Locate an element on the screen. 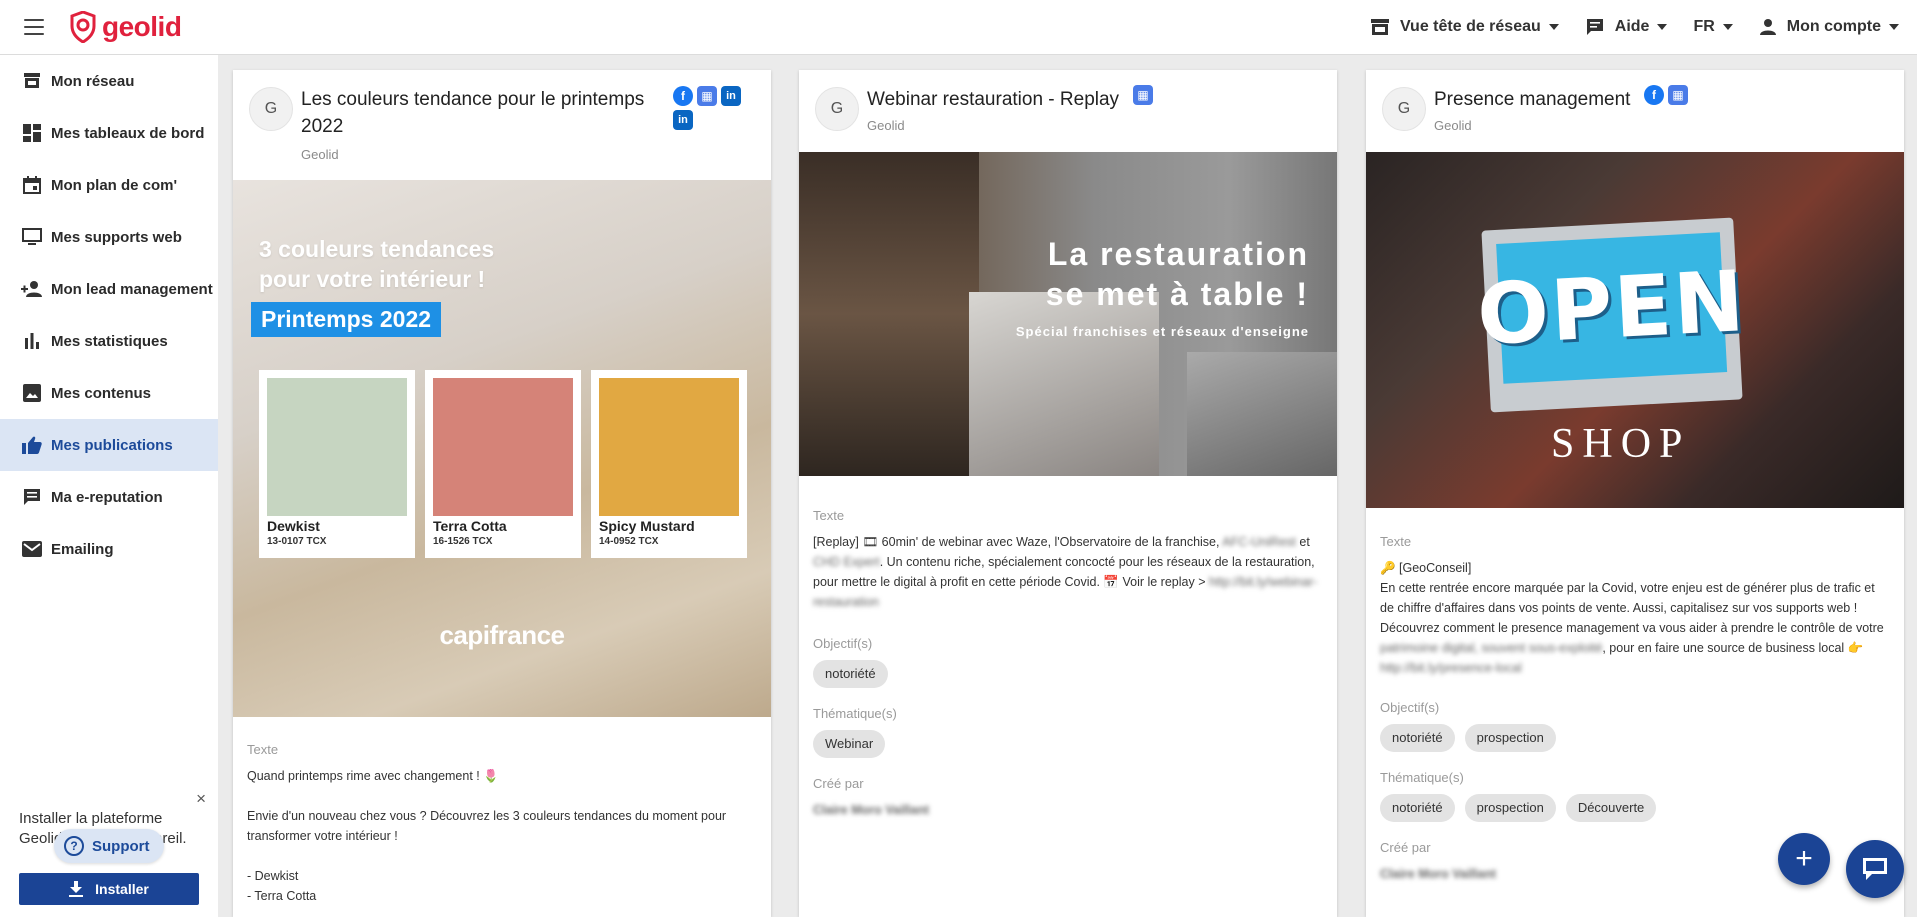  sidebar-item-mon-reseau: Mon réseau is located at coordinates (109, 81).